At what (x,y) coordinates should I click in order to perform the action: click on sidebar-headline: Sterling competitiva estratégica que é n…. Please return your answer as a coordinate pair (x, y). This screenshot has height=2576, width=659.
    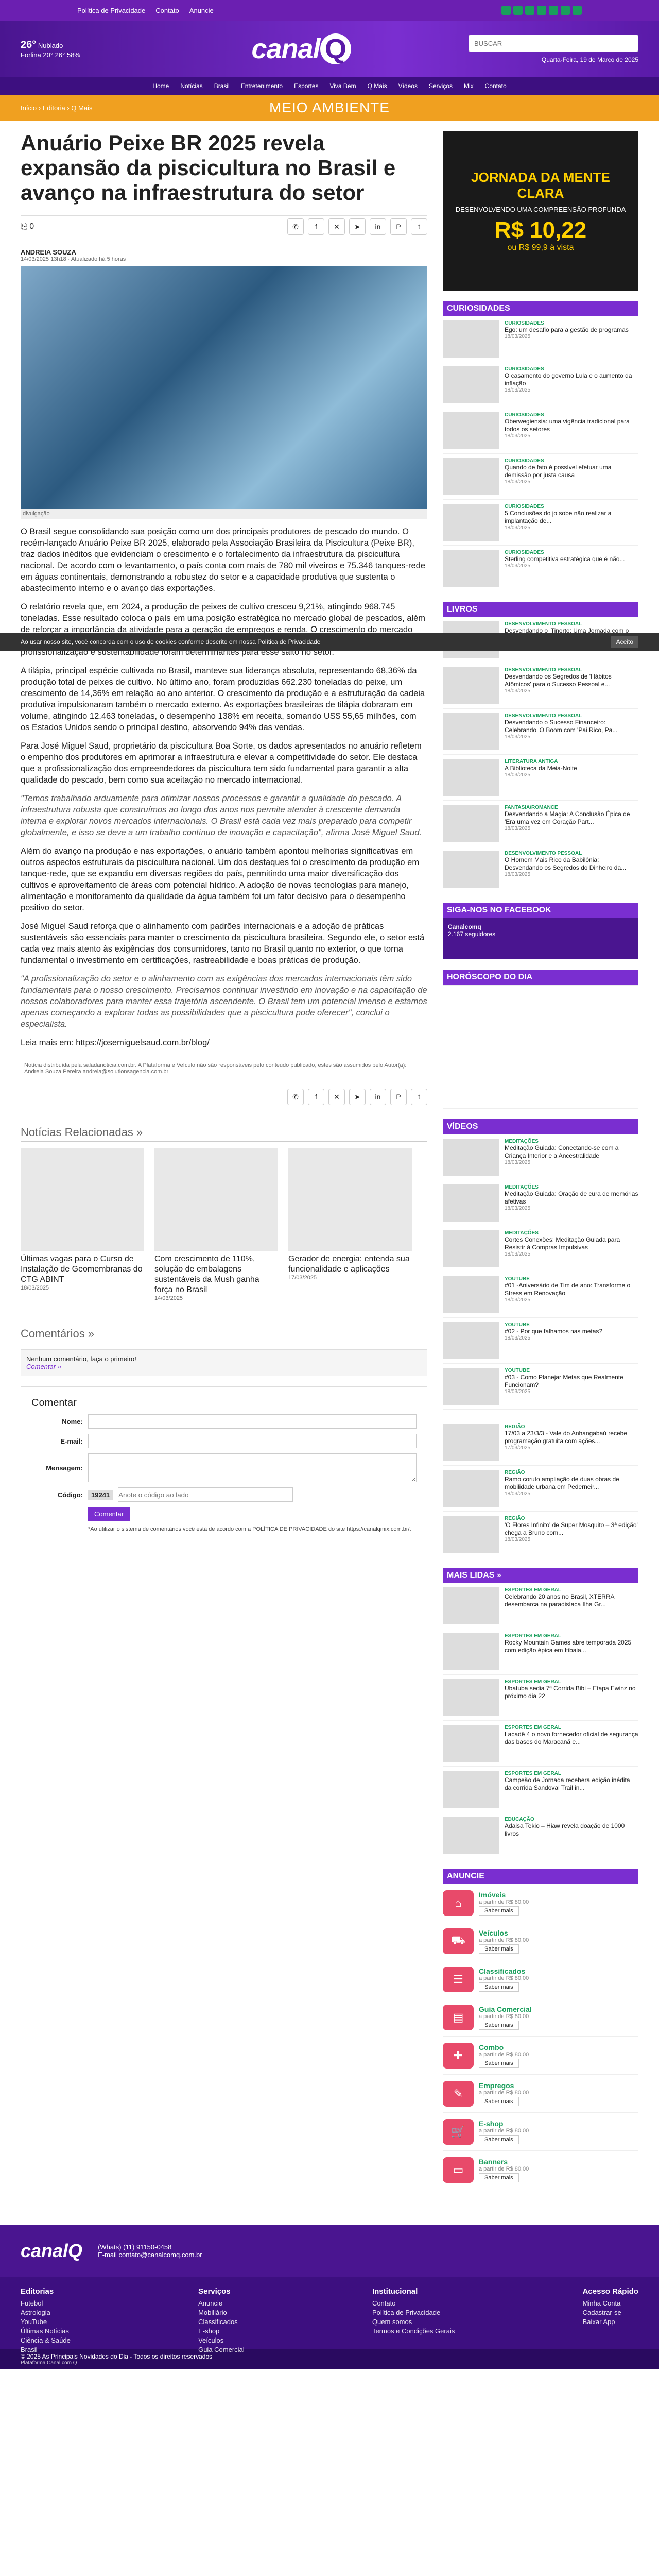
    Looking at the image, I should click on (565, 559).